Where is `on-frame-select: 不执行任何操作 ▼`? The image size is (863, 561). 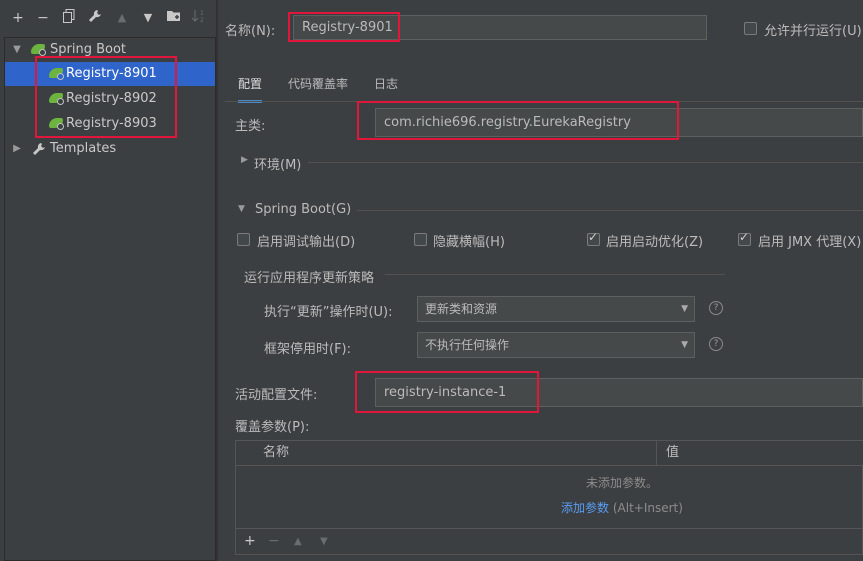
on-frame-select: 不执行任何操作 ▼ is located at coordinates (556, 345).